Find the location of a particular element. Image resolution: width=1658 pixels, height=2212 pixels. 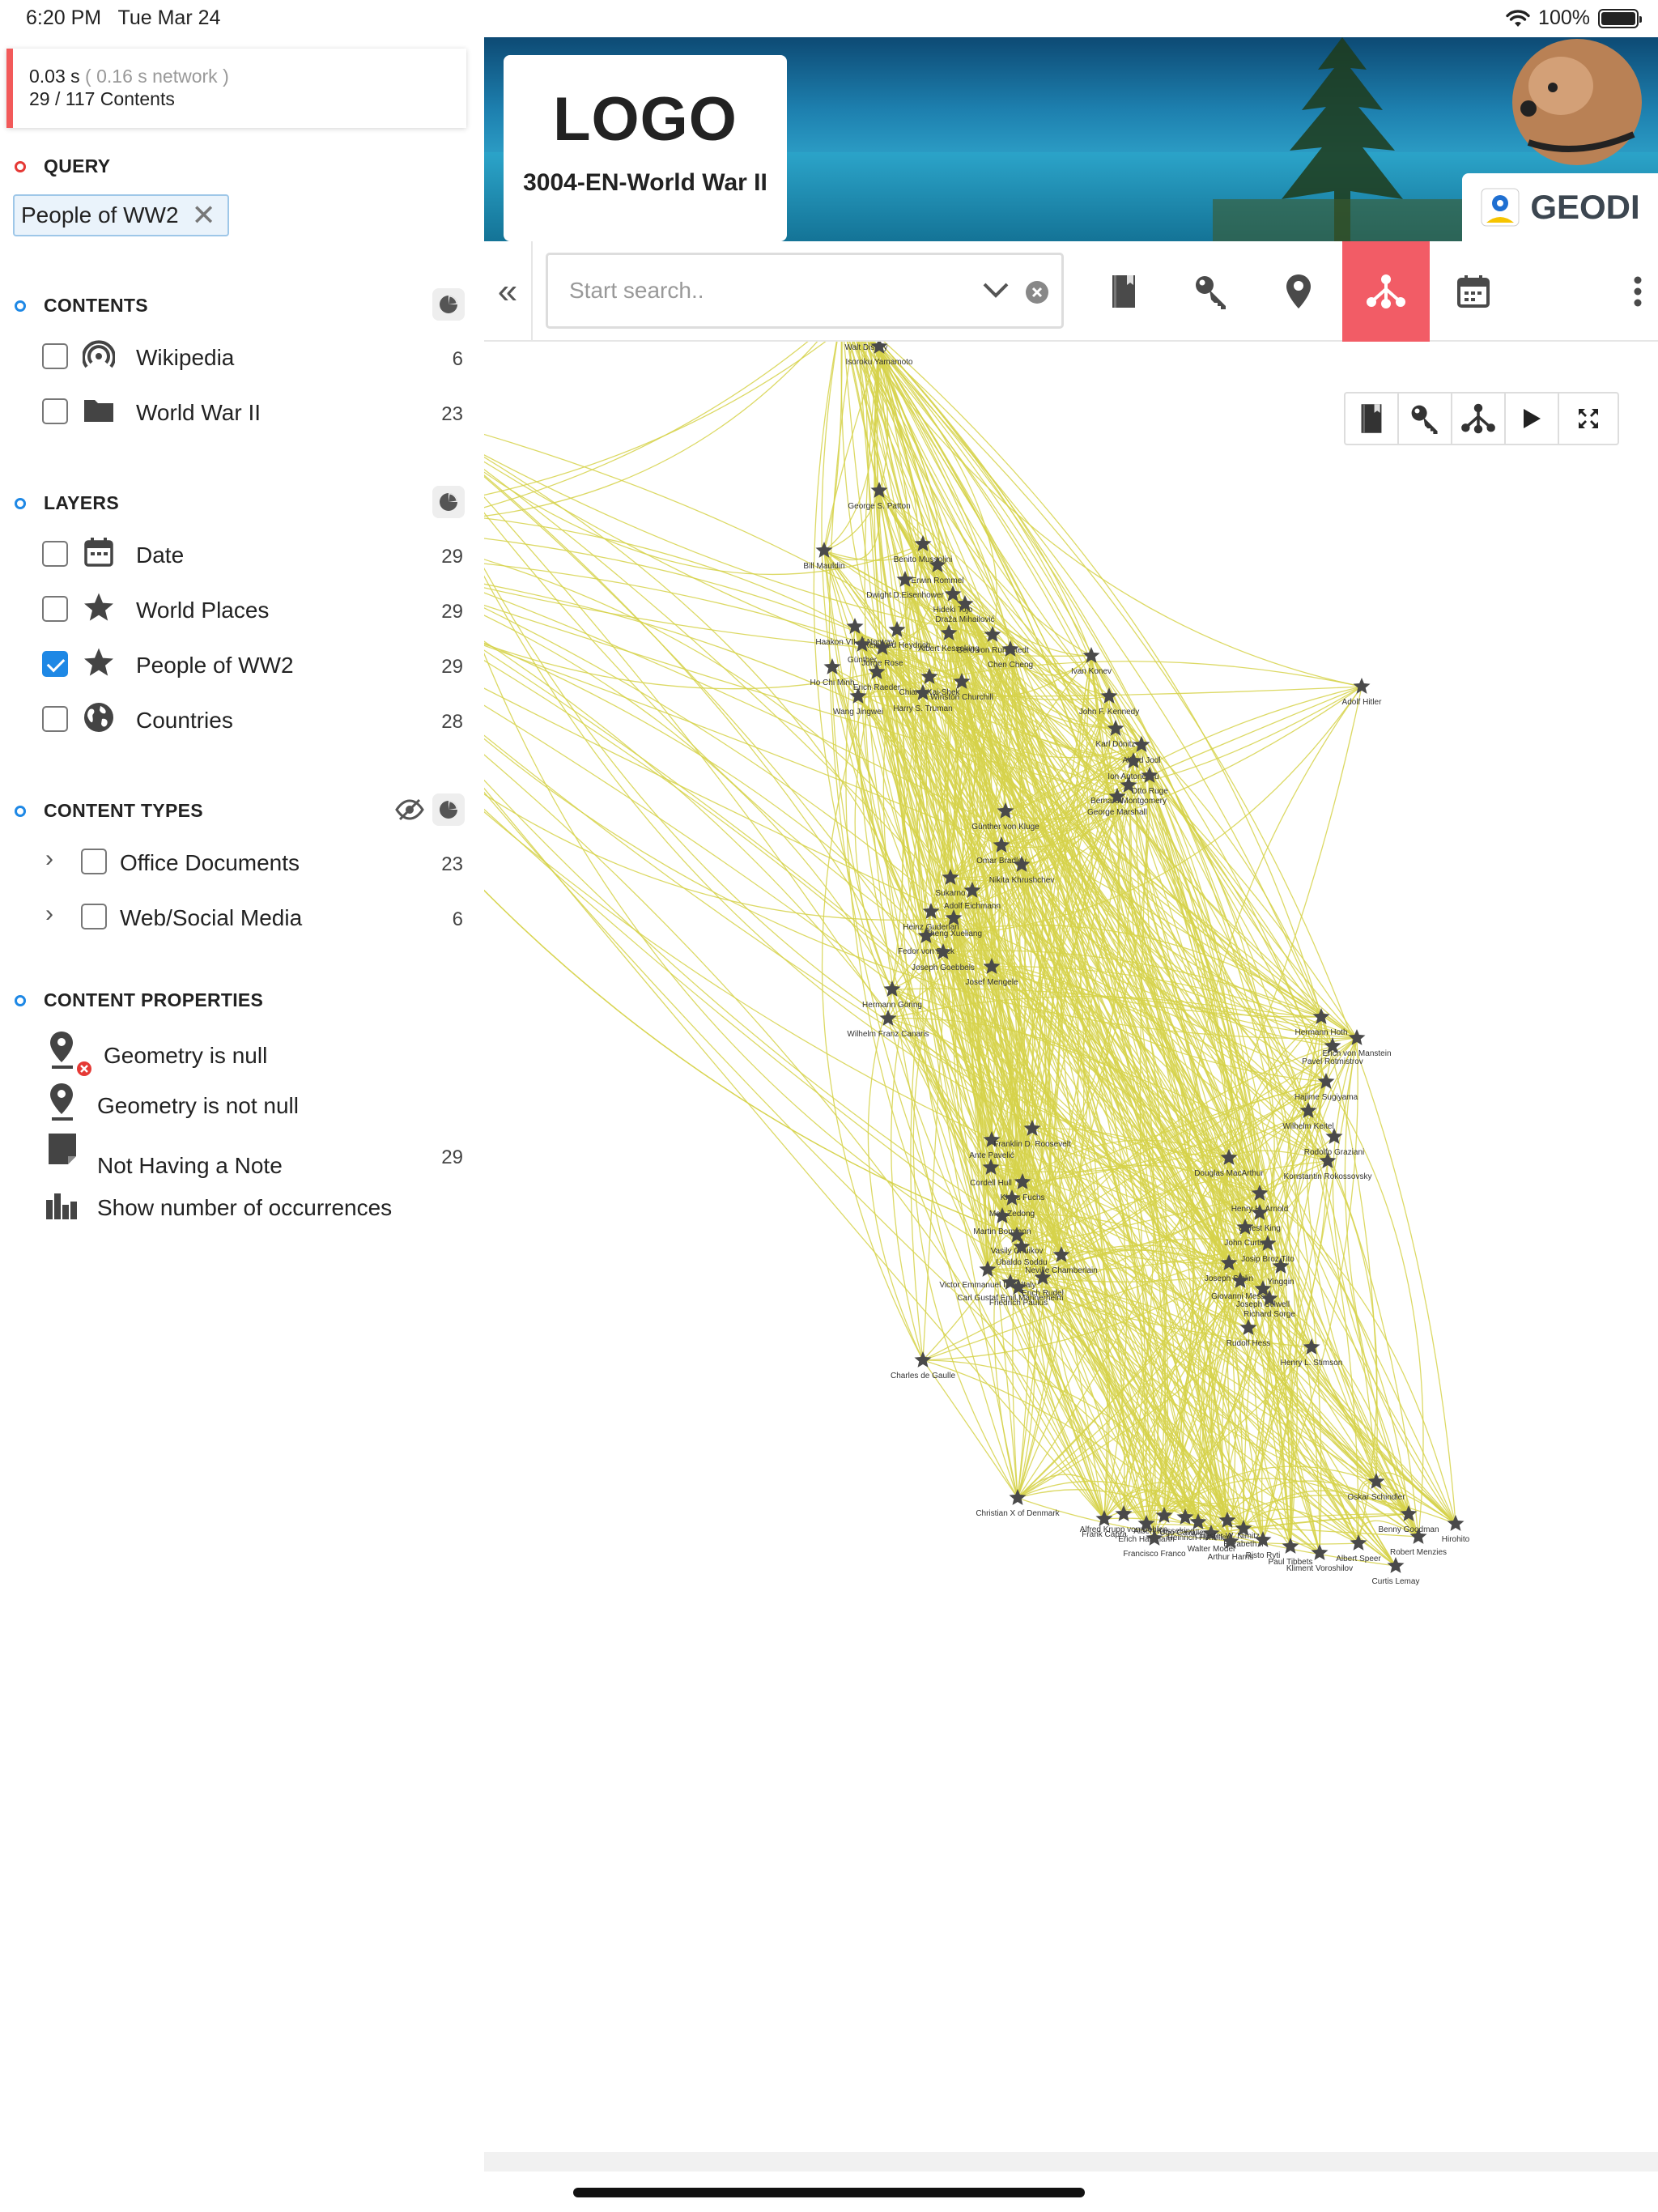

date-count: 29 is located at coordinates (452, 557).